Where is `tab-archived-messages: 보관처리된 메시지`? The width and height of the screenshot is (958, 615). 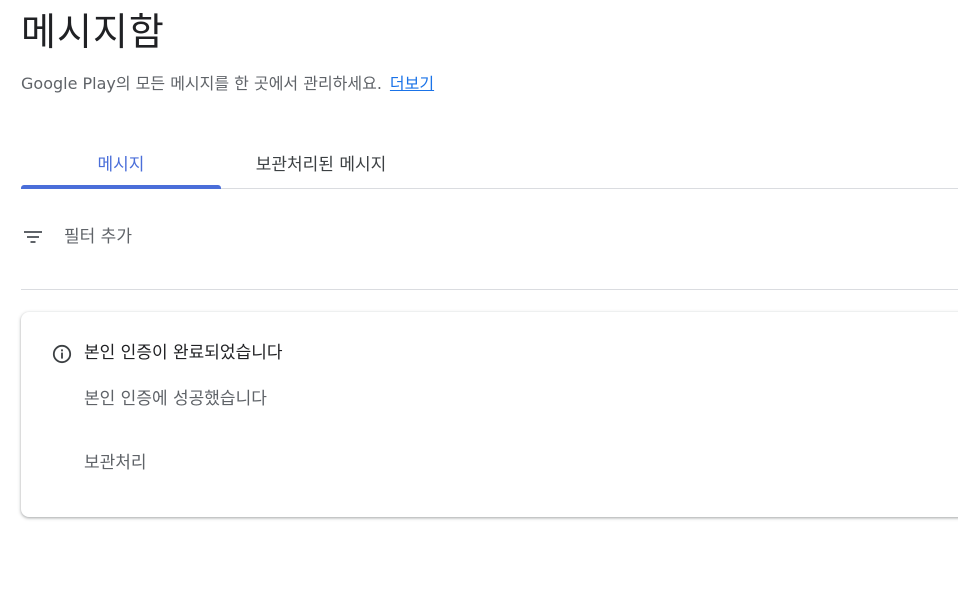
tab-archived-messages: 보관처리된 메시지 is located at coordinates (321, 162).